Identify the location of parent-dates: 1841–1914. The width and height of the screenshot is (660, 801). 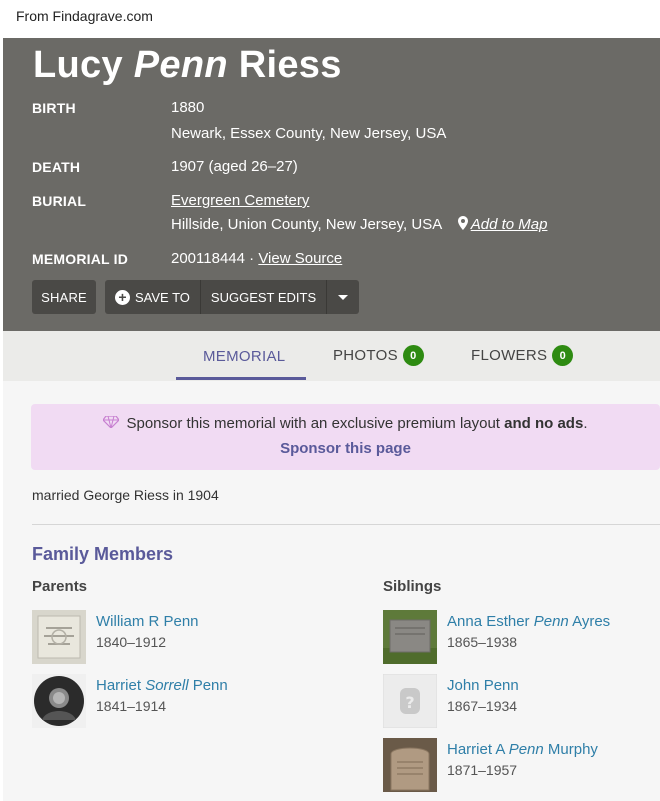
(131, 706).